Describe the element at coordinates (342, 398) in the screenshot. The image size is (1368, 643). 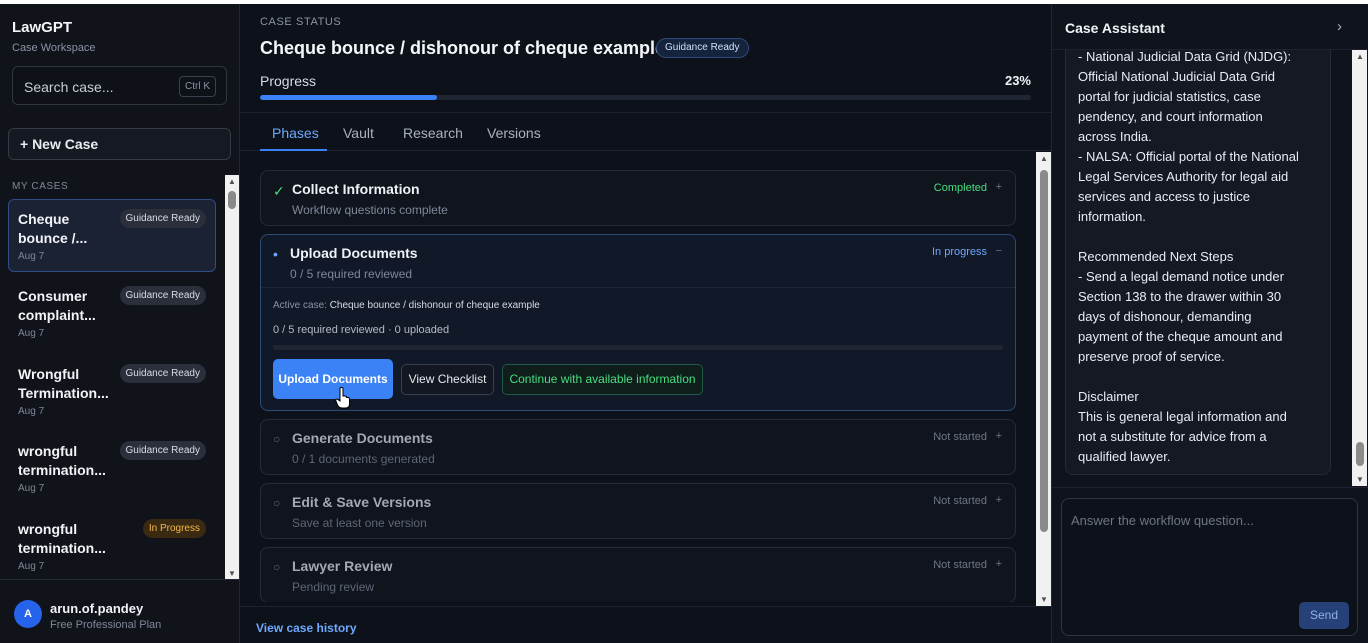
I see `hand-cursor-icon` at that location.